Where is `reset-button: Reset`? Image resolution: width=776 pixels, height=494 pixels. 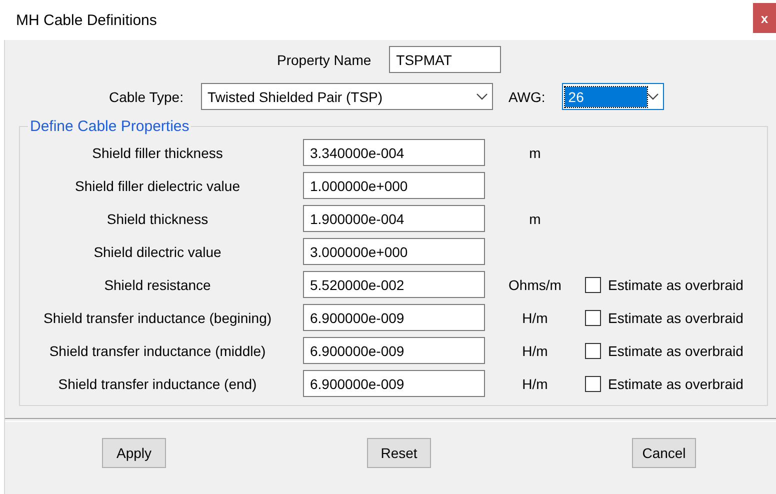
reset-button: Reset is located at coordinates (399, 453).